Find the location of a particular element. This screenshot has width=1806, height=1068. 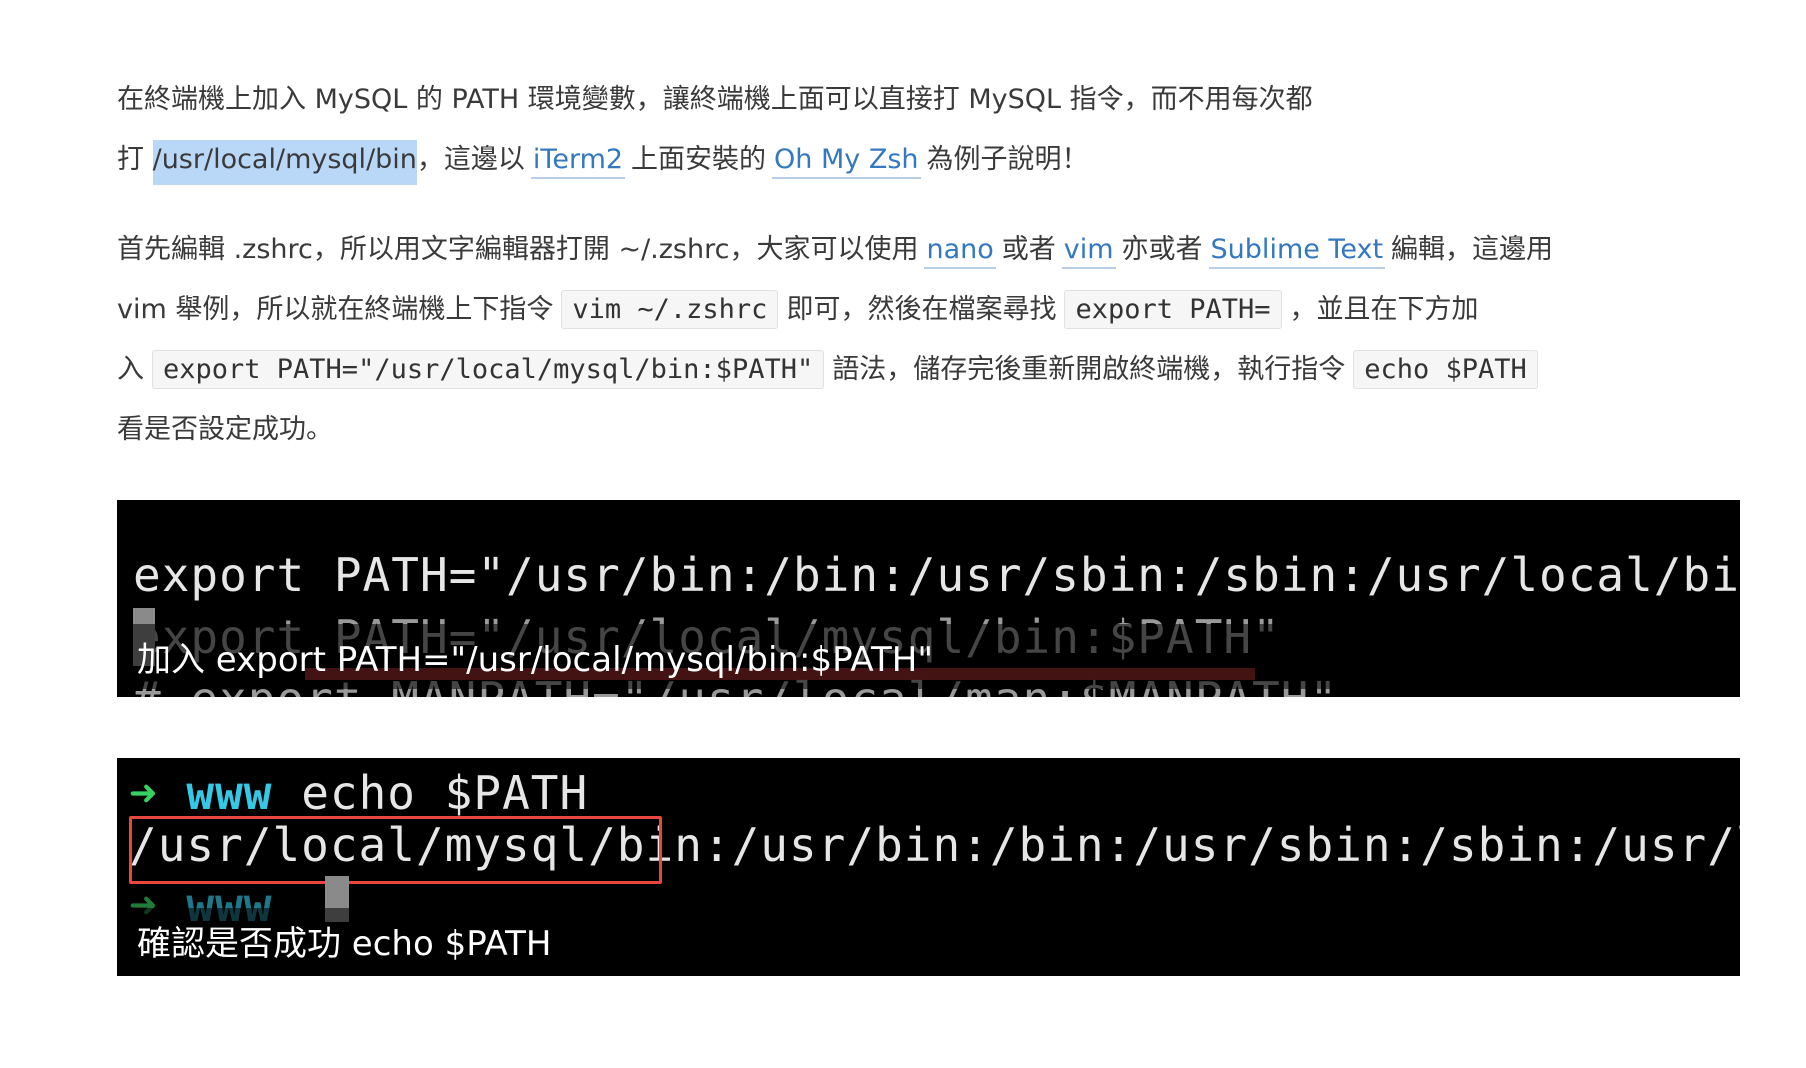

link-oh-my-zsh: Oh My Zsh is located at coordinates (846, 161).